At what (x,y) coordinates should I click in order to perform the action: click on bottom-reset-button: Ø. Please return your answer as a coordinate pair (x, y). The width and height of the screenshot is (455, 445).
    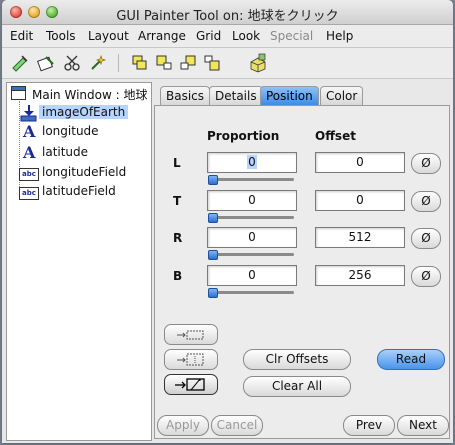
    Looking at the image, I should click on (426, 276).